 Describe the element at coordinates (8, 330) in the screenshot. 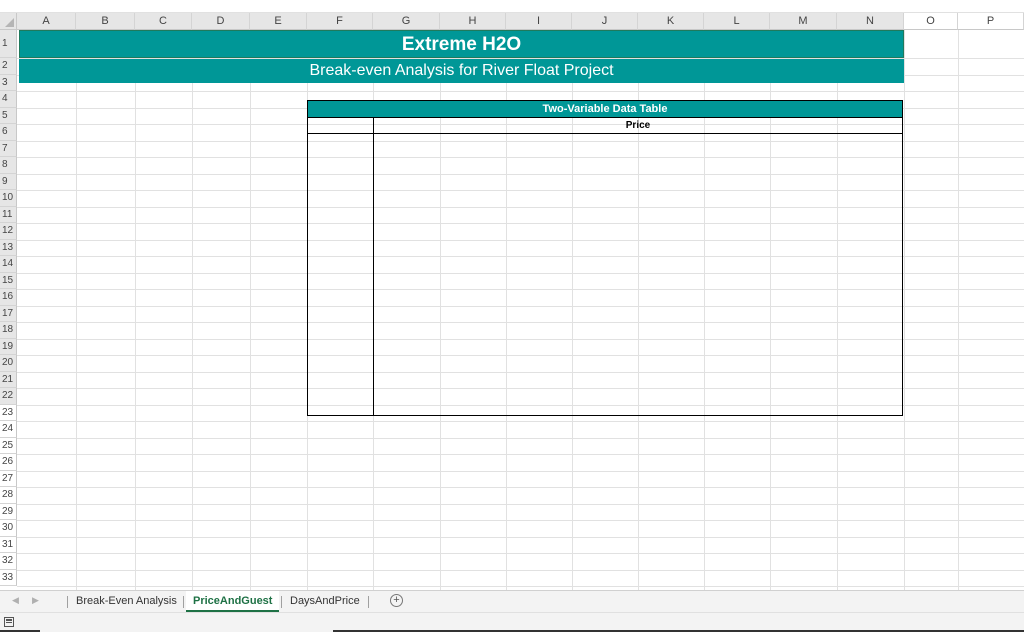

I see `row-header-18: 18` at that location.